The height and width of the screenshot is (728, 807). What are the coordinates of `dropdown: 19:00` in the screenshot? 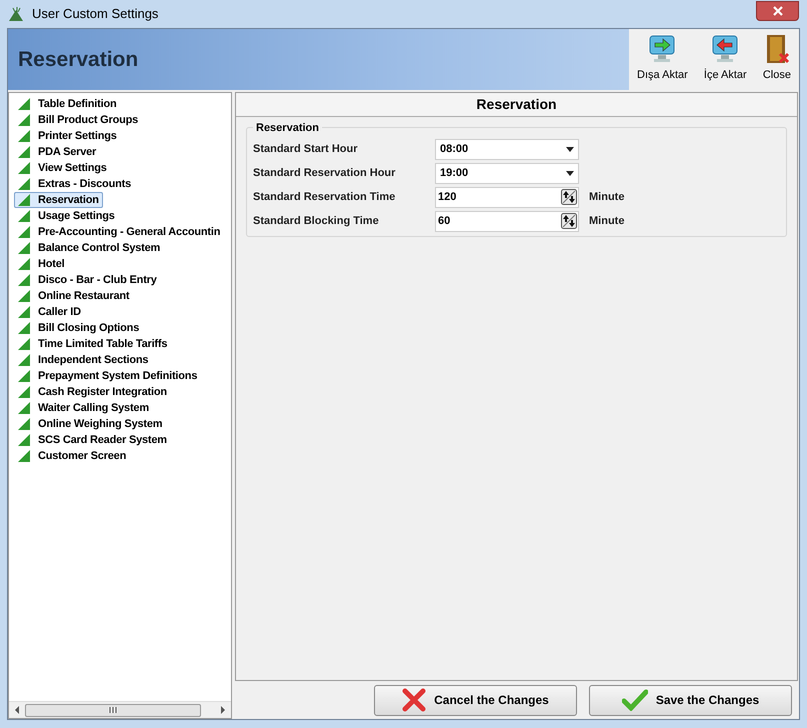 It's located at (507, 173).